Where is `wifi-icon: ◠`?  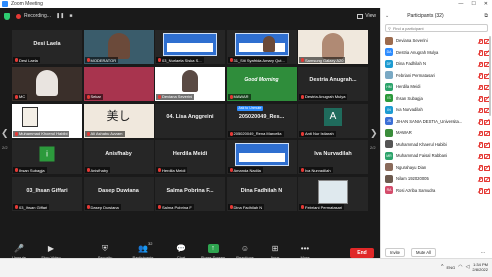
wifi-icon: ◠ is located at coordinates (460, 267).